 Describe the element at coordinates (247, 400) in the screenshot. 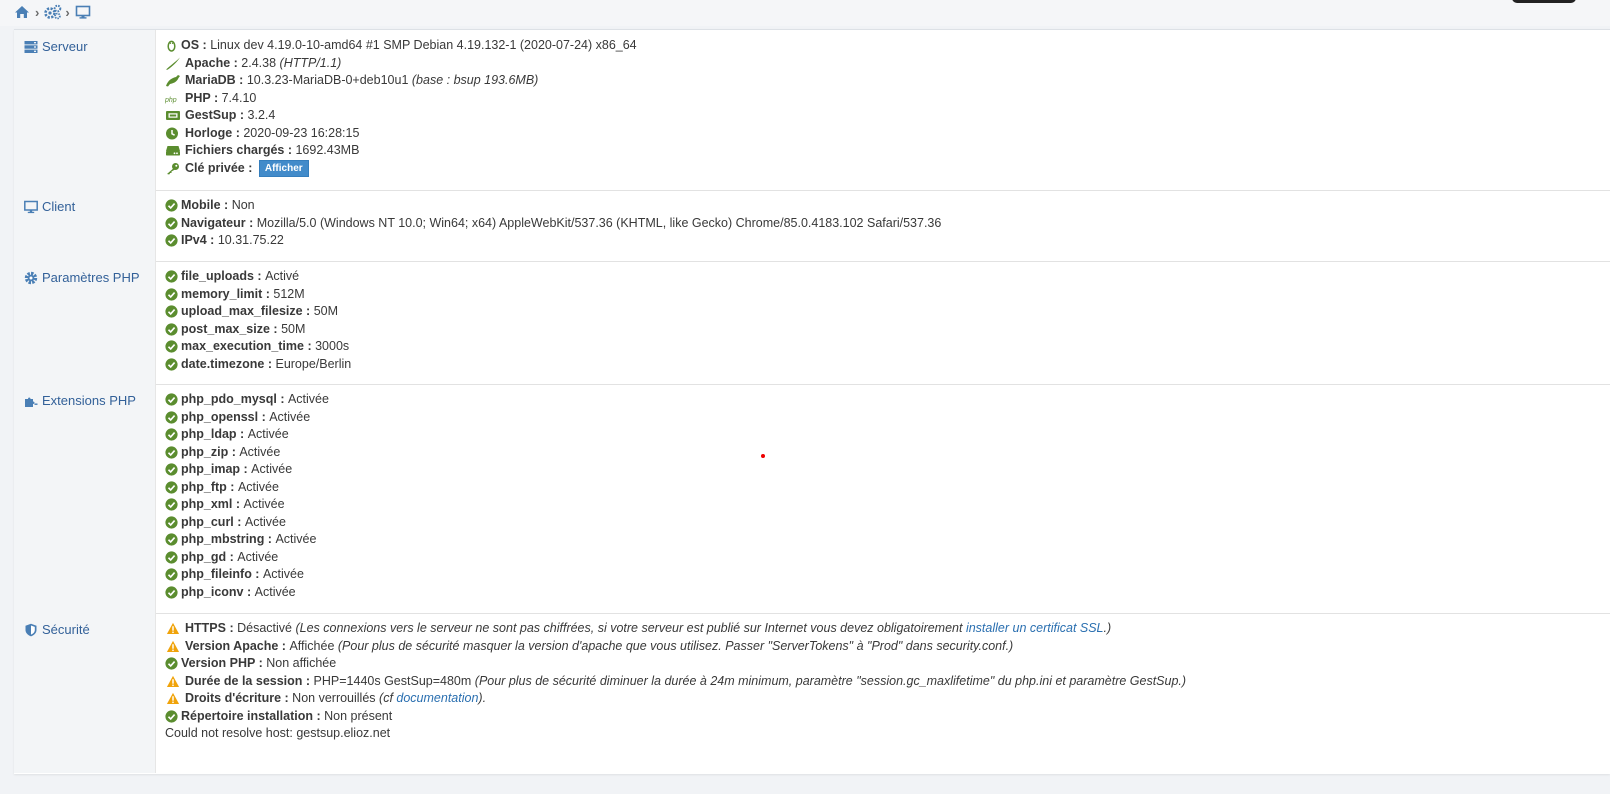

I see `extension-item: php_pdo_mysql : Activée` at that location.